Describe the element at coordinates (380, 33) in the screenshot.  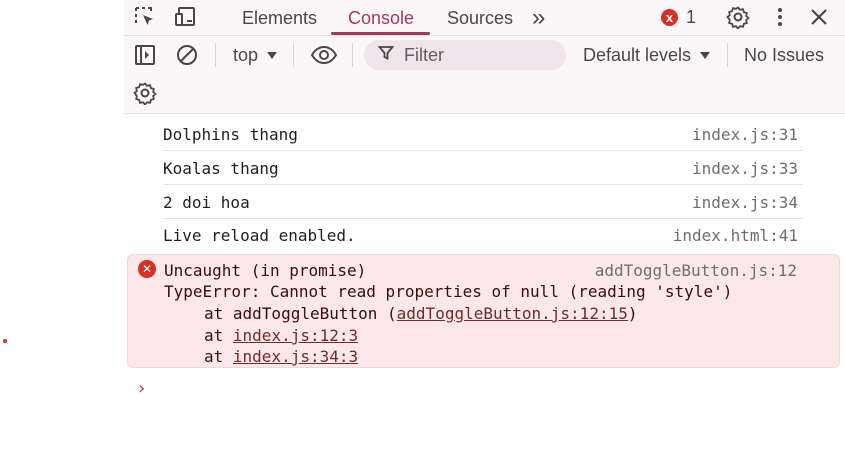
I see `active-tab-indicator` at that location.